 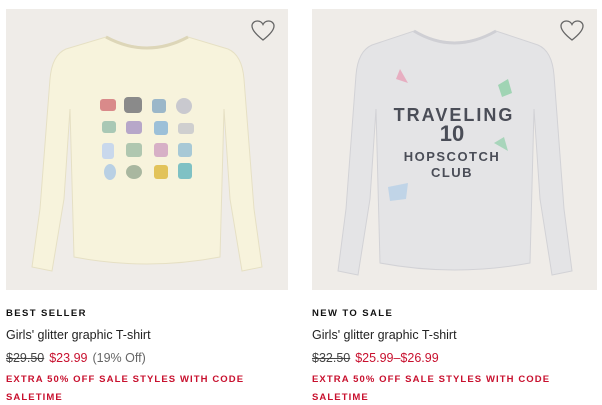 What do you see at coordinates (331, 358) in the screenshot?
I see `original-price: $32.50` at bounding box center [331, 358].